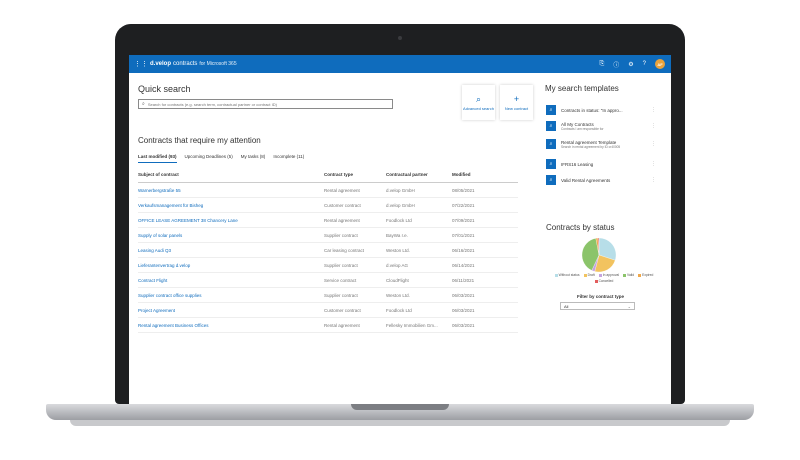 The image size is (800, 460). Describe the element at coordinates (597, 306) in the screenshot. I see `contract-type-select: All ⌄` at that location.